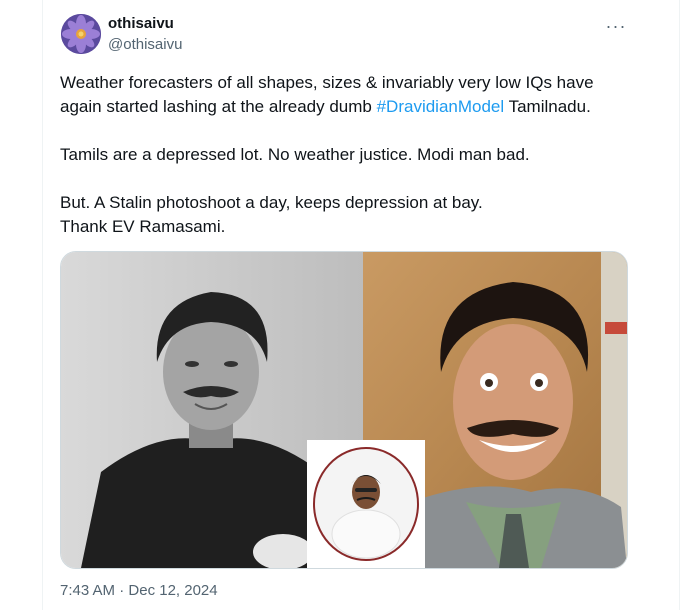  What do you see at coordinates (616, 26) in the screenshot?
I see `more-options-icon: ···` at bounding box center [616, 26].